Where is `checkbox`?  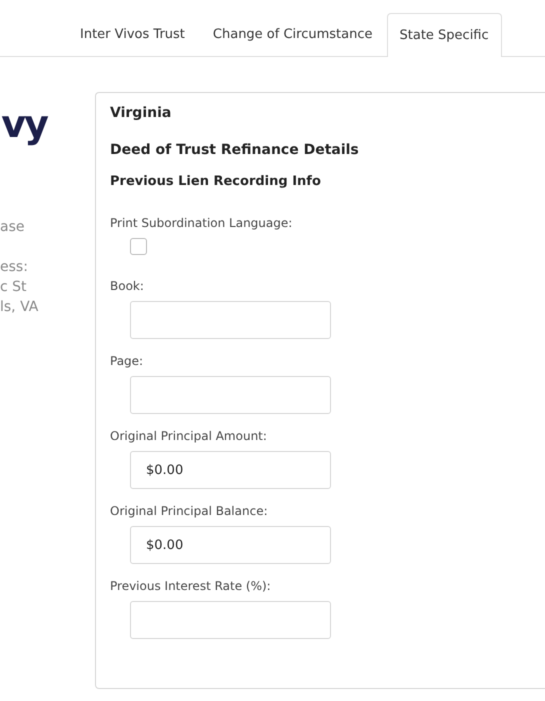 checkbox is located at coordinates (138, 246).